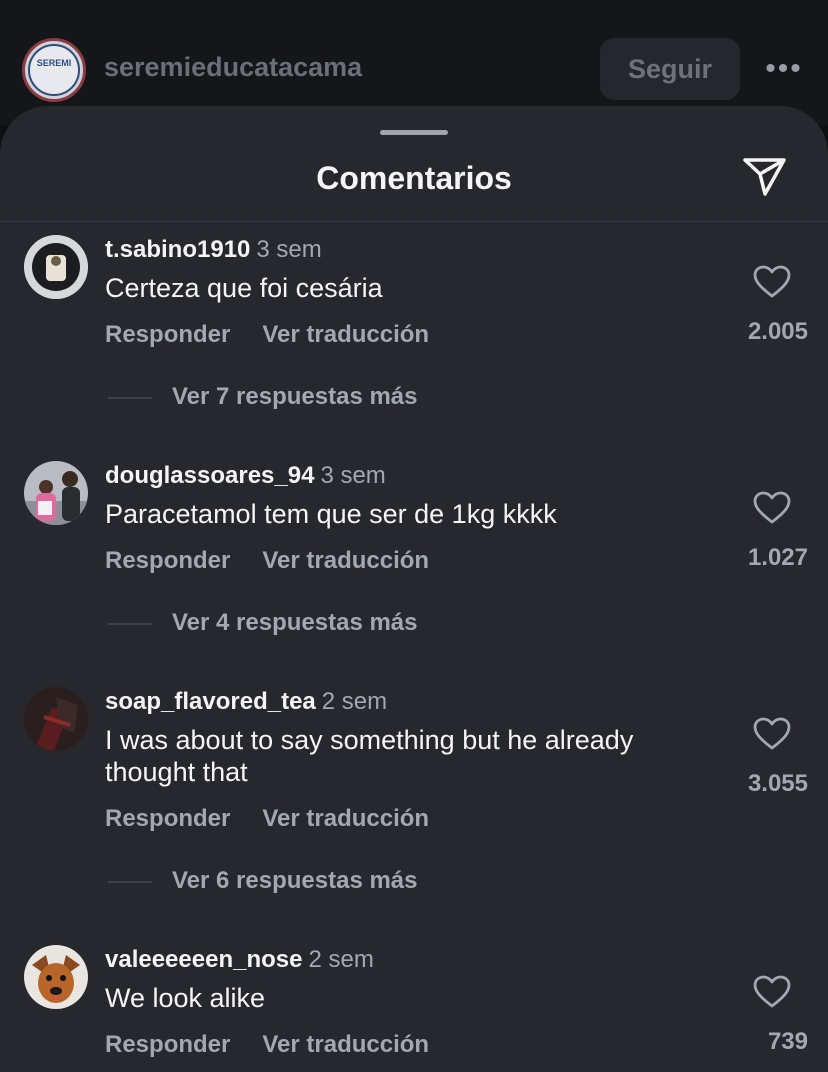 This screenshot has height=1072, width=828. I want to click on post-author-username: seremieducatacama, so click(233, 67).